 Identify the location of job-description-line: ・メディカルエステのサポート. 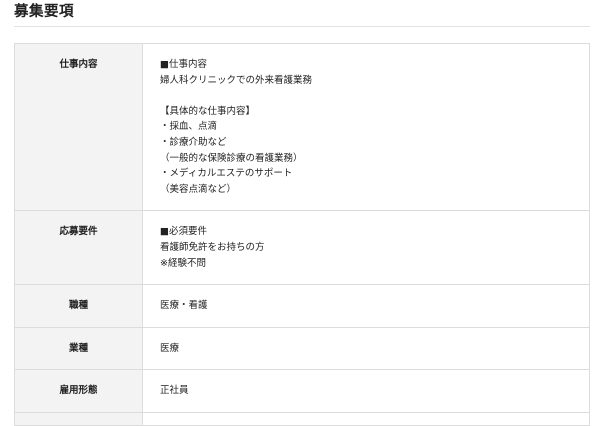
(226, 174).